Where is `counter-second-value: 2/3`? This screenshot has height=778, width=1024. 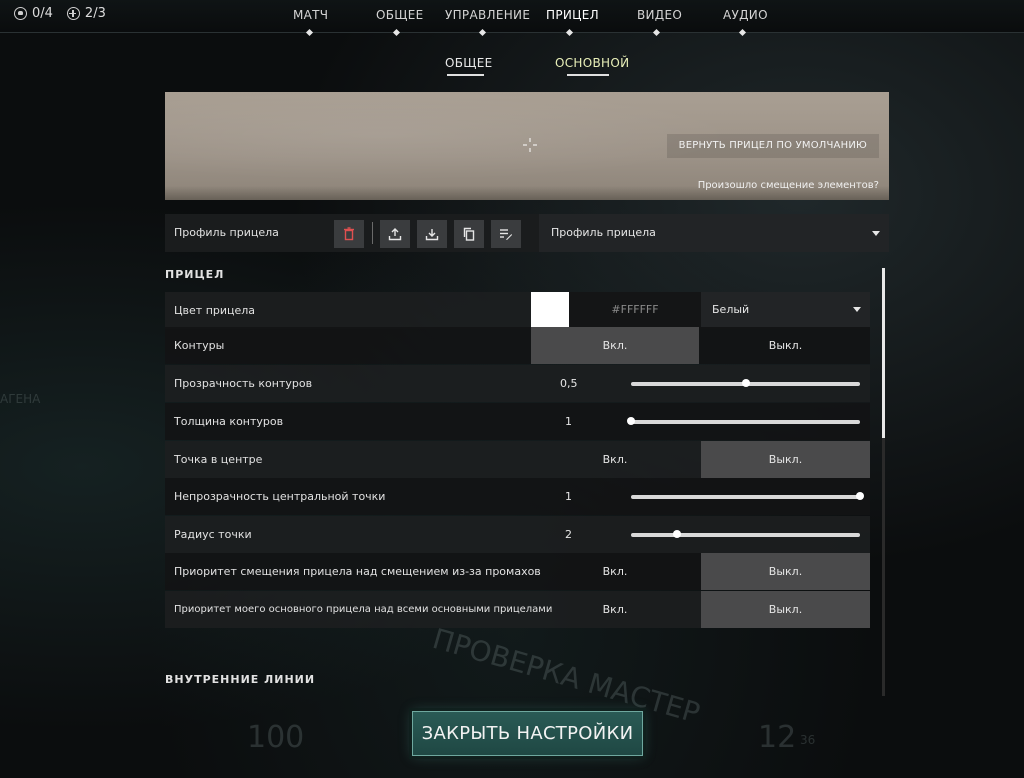 counter-second-value: 2/3 is located at coordinates (95, 13).